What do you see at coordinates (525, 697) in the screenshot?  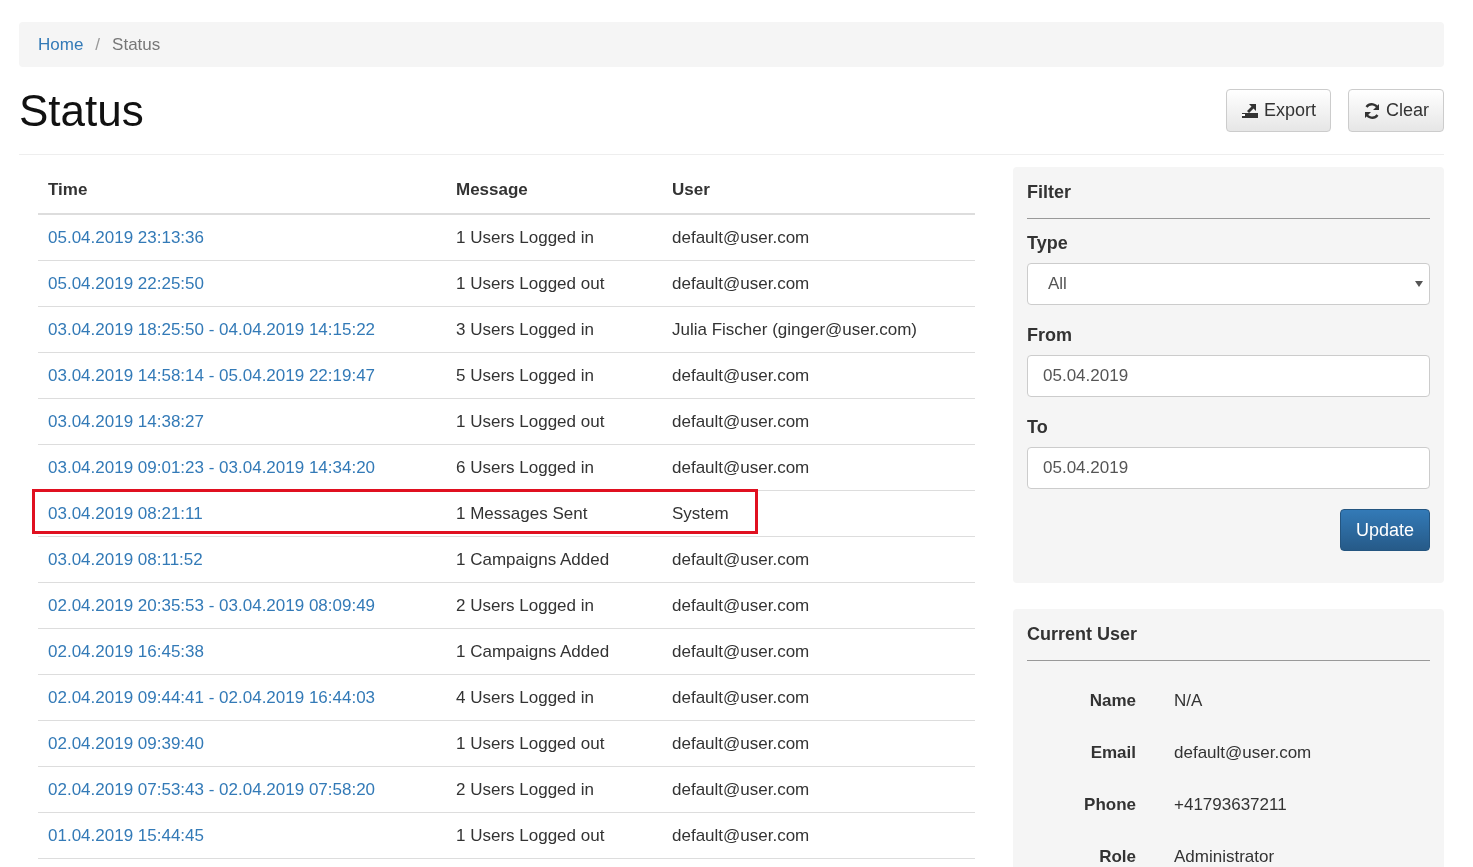 I see `message-text: 4 Users Logged in` at bounding box center [525, 697].